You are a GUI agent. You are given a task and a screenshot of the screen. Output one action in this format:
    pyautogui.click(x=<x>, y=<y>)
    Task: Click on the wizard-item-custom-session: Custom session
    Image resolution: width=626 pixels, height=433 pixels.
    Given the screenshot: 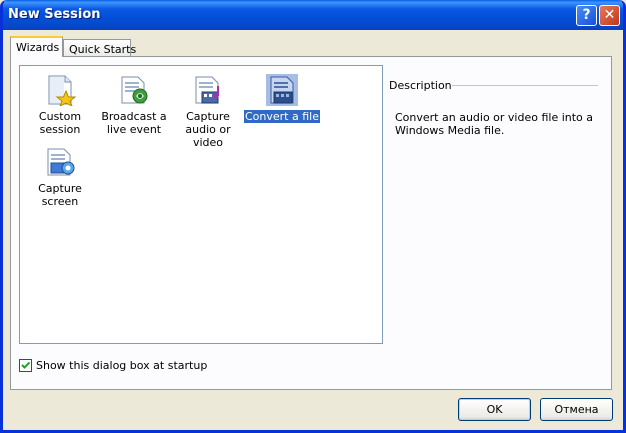 What is the action you would take?
    pyautogui.click(x=60, y=105)
    